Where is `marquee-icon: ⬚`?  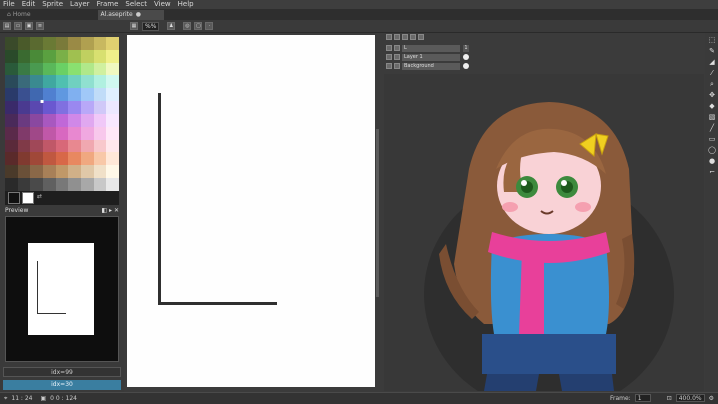
marquee-icon: ⬚ is located at coordinates (712, 40).